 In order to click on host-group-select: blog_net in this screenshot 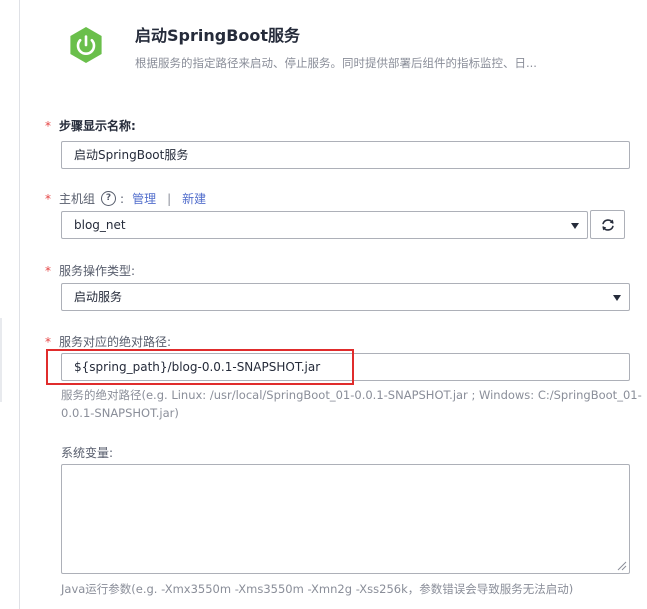, I will do `click(324, 225)`.